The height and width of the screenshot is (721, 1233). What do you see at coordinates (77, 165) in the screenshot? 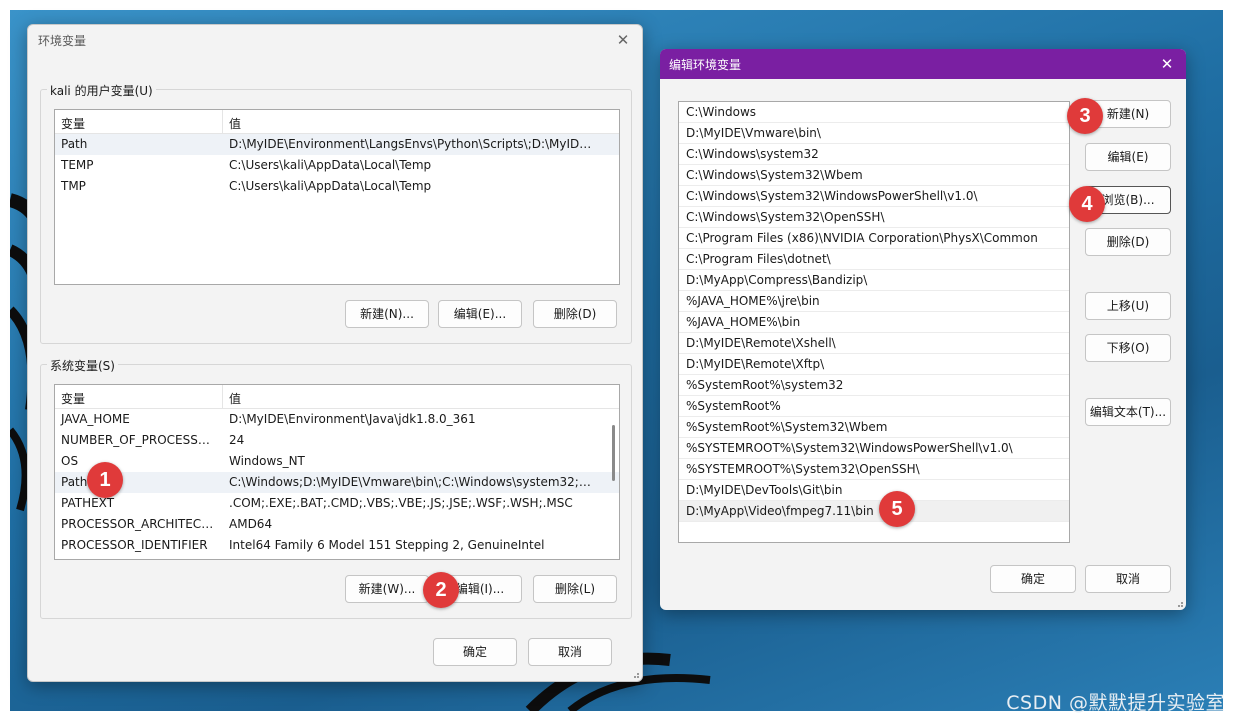
I see `row-name: TEMP` at bounding box center [77, 165].